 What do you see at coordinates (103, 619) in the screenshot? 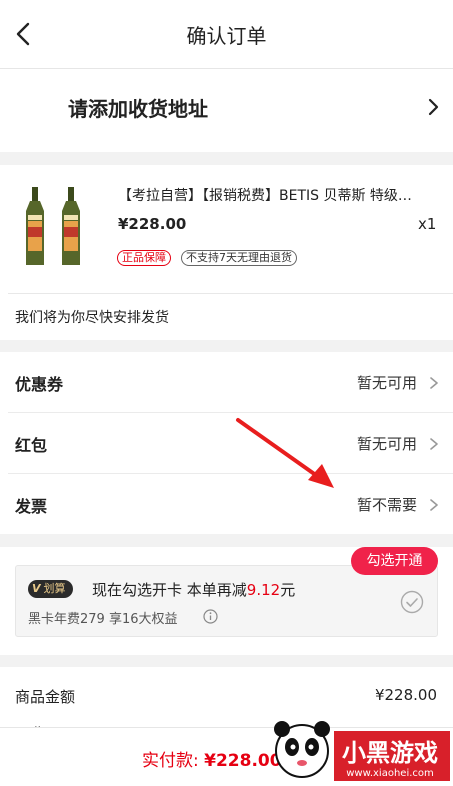
I see `black-card-benefits: 黑卡年费279 享16大权益` at bounding box center [103, 619].